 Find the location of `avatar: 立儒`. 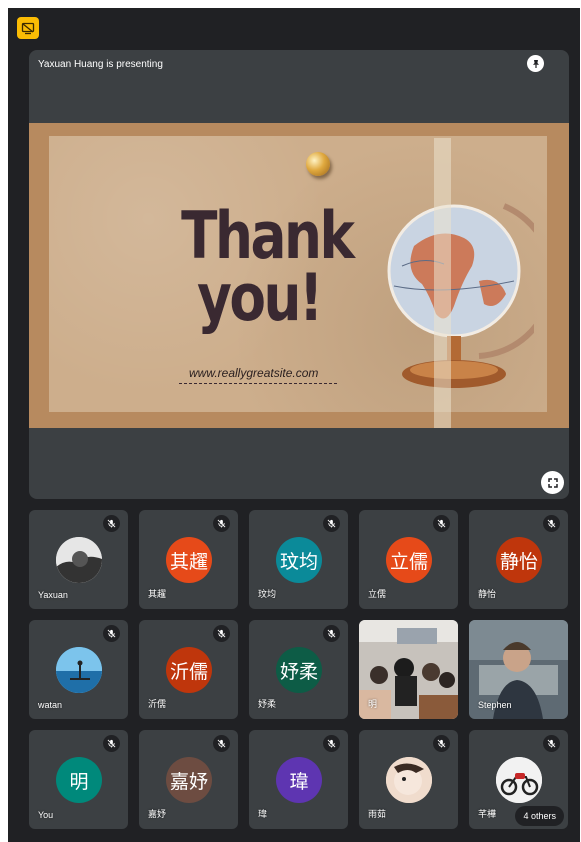

avatar: 立儒 is located at coordinates (409, 560).